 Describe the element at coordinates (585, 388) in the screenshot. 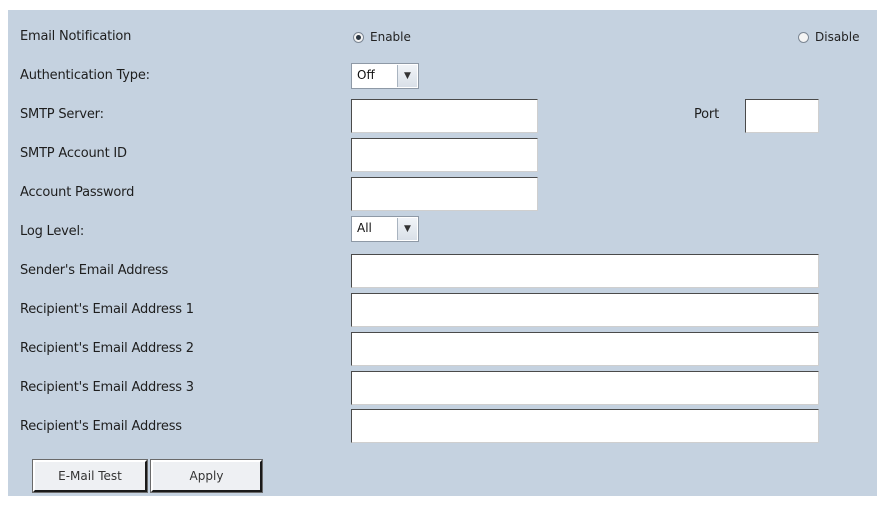

I see `recipient-email-3-input` at that location.